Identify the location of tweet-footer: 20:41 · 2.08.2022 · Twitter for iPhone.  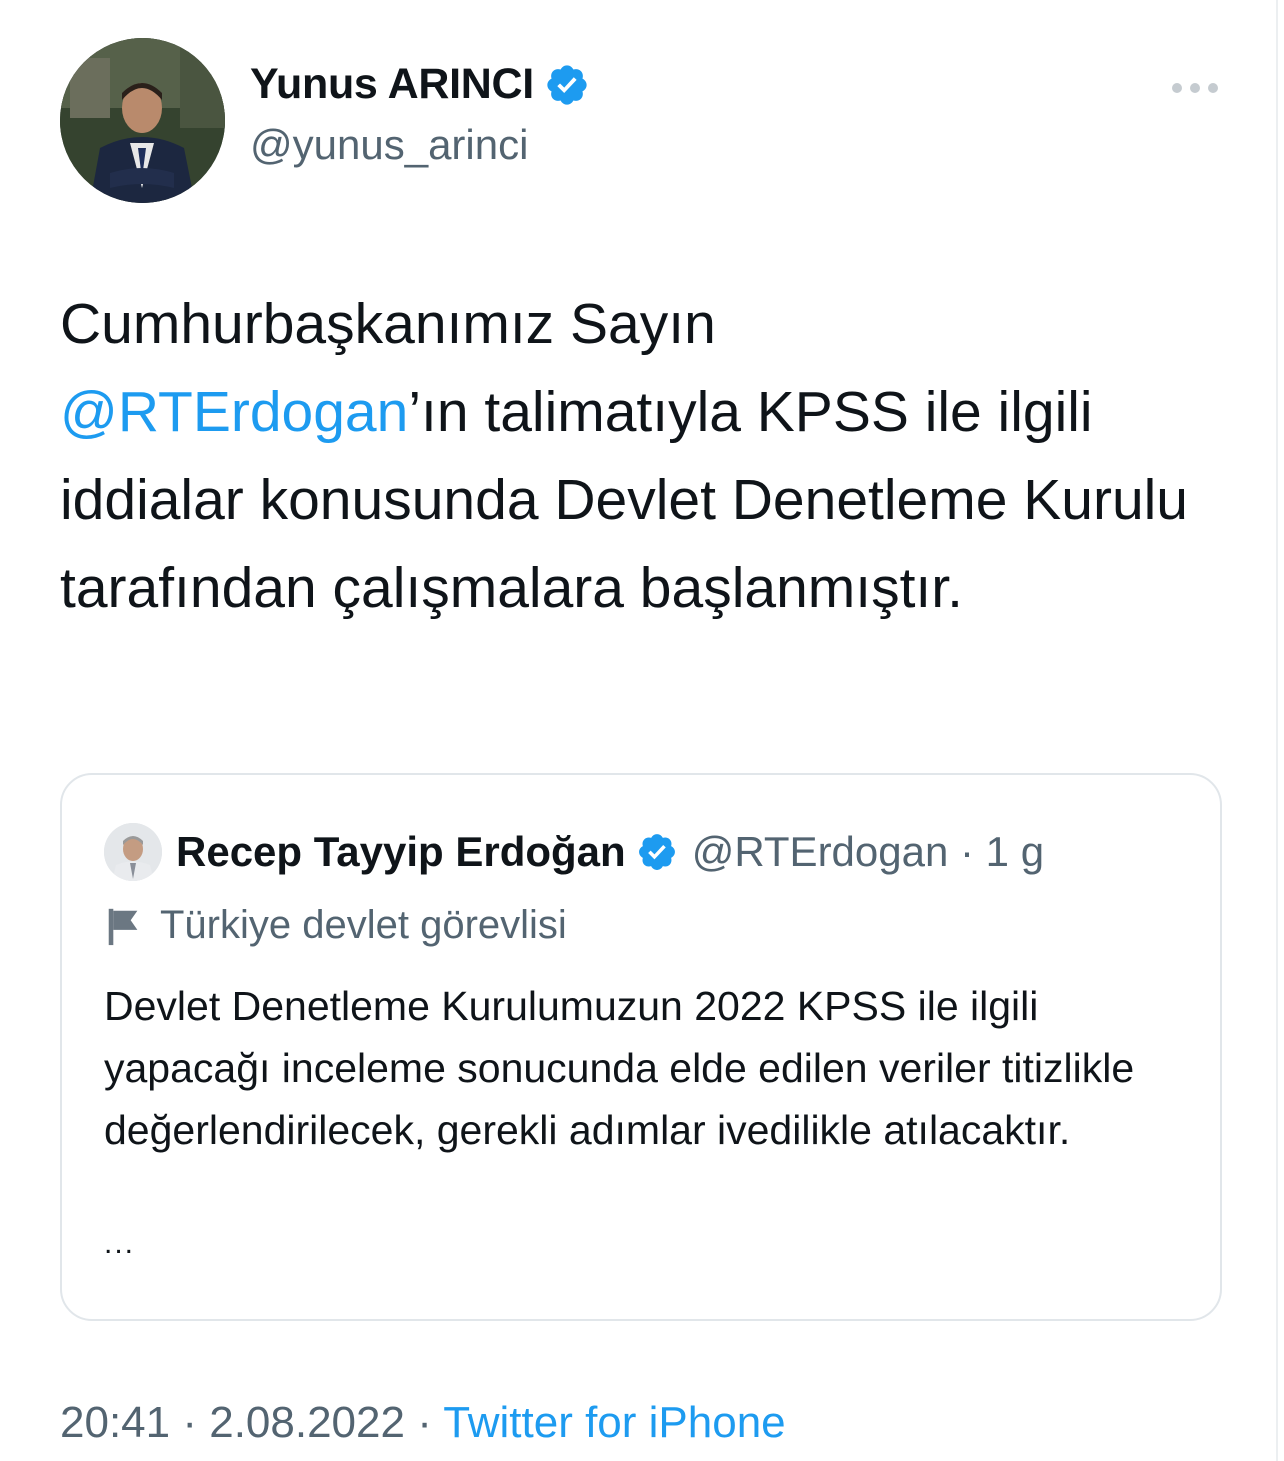
(423, 1423).